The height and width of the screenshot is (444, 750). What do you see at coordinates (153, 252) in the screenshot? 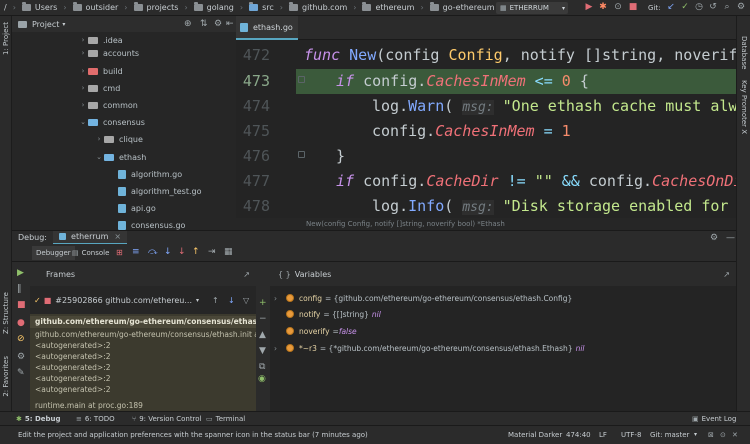
I see `step-over-icon: ⤼` at bounding box center [153, 252].